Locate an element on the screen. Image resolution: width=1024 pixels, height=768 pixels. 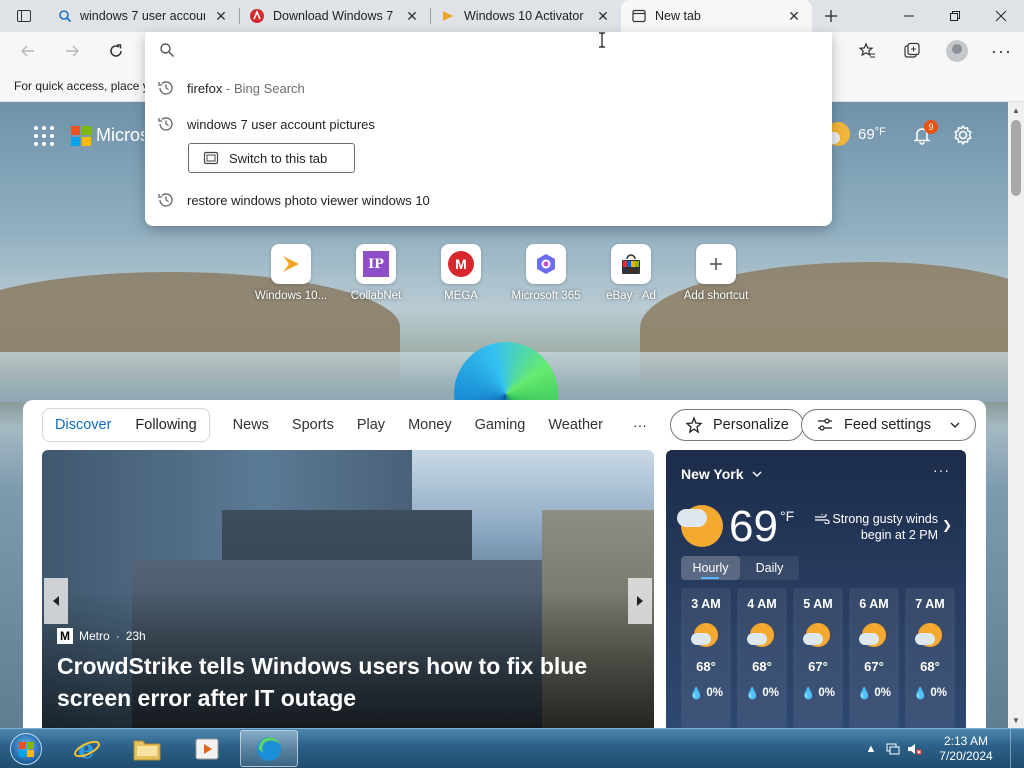
weather-city-selector: New York is located at coordinates (721, 474).